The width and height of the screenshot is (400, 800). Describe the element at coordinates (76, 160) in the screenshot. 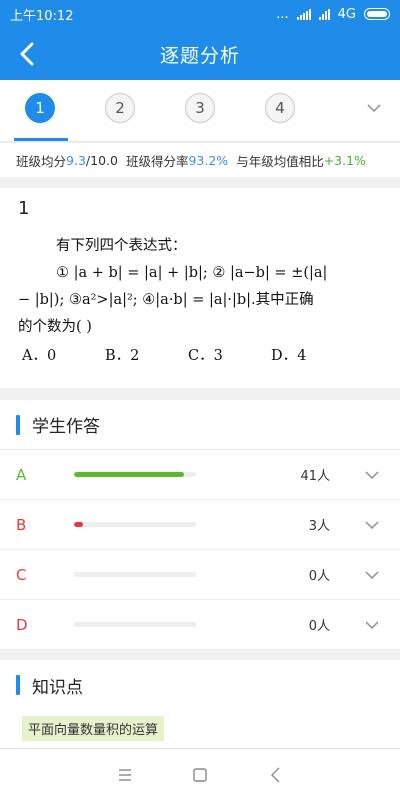

I see `class-avg-value: 9.3` at that location.